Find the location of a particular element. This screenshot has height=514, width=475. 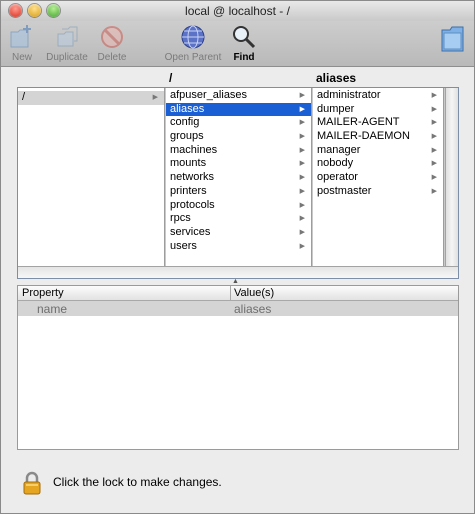

list-item: administrator ▶ is located at coordinates (378, 96).